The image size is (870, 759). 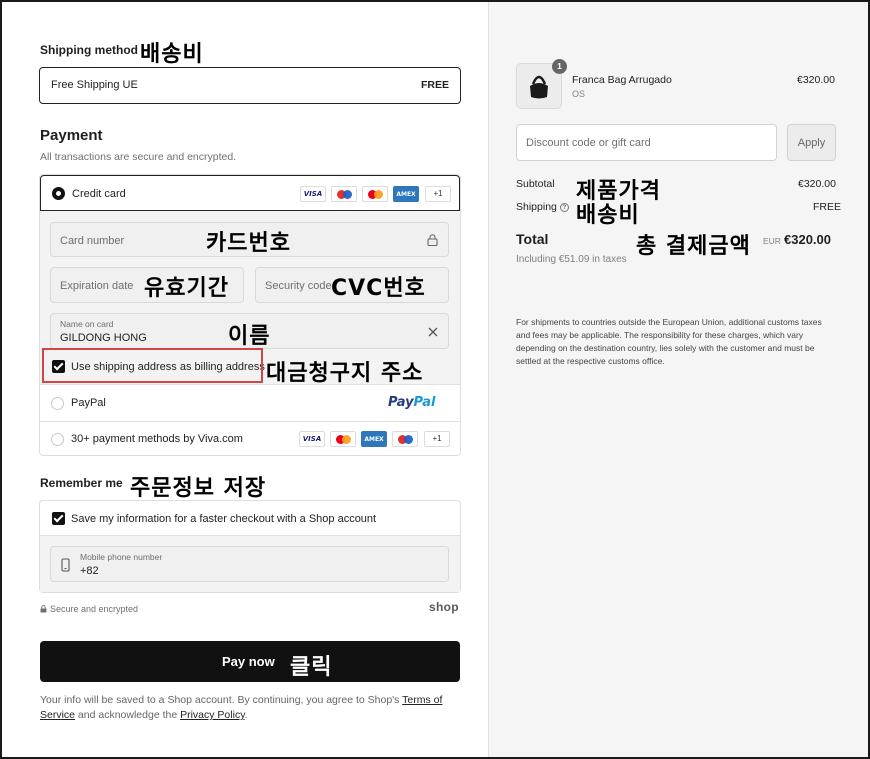 I want to click on total-annotation: 총 결제금액, so click(x=693, y=246).